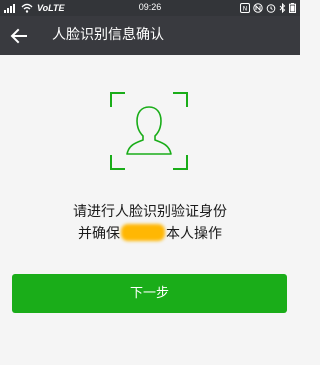 The width and height of the screenshot is (320, 365). What do you see at coordinates (149, 293) in the screenshot?
I see `next-button: 下一步` at bounding box center [149, 293].